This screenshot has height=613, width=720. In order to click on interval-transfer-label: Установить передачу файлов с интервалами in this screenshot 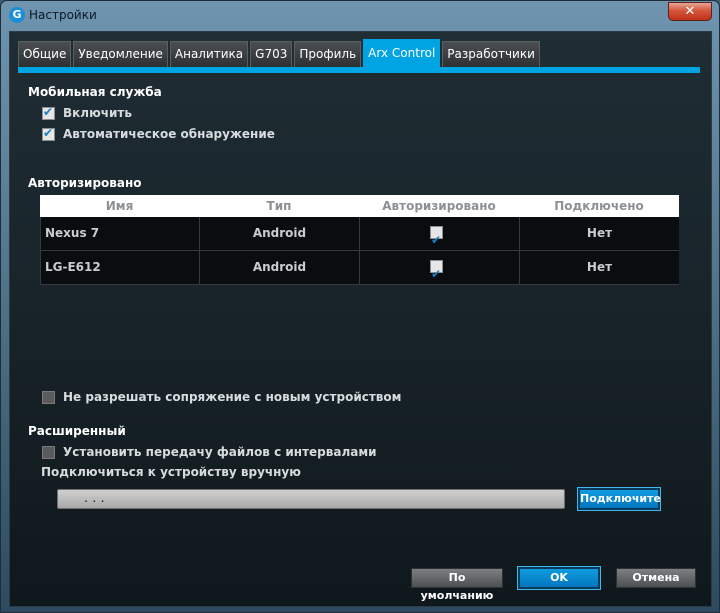, I will do `click(220, 452)`.